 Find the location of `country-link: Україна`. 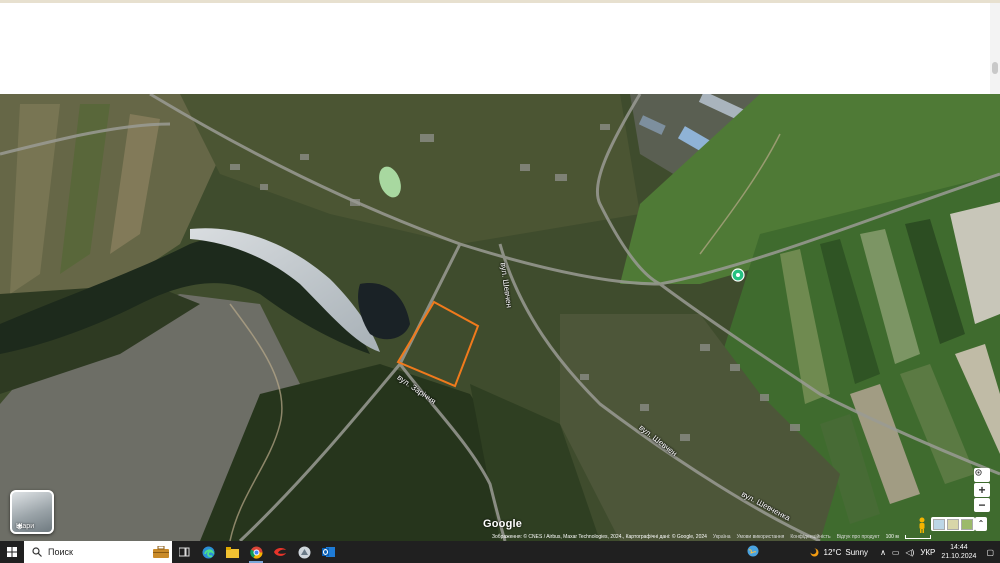

country-link: Україна is located at coordinates (722, 537).